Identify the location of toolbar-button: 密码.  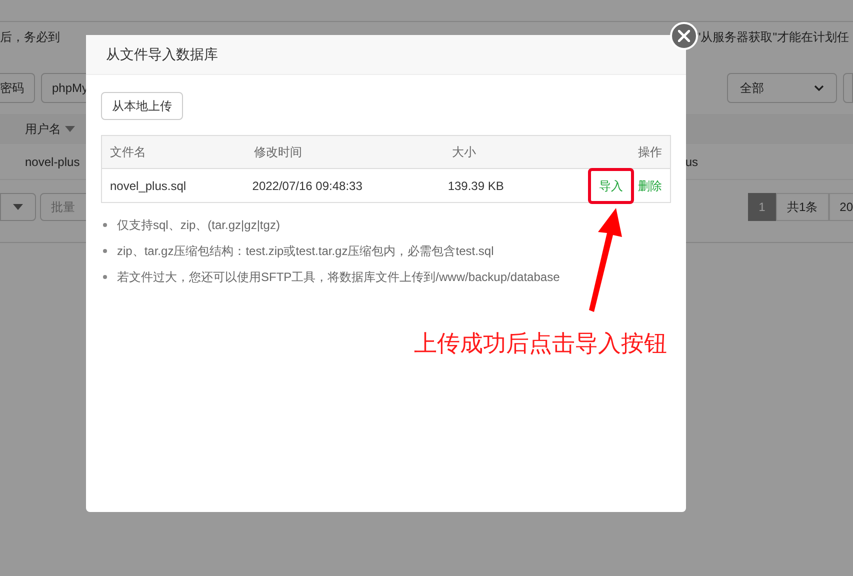
(17, 88).